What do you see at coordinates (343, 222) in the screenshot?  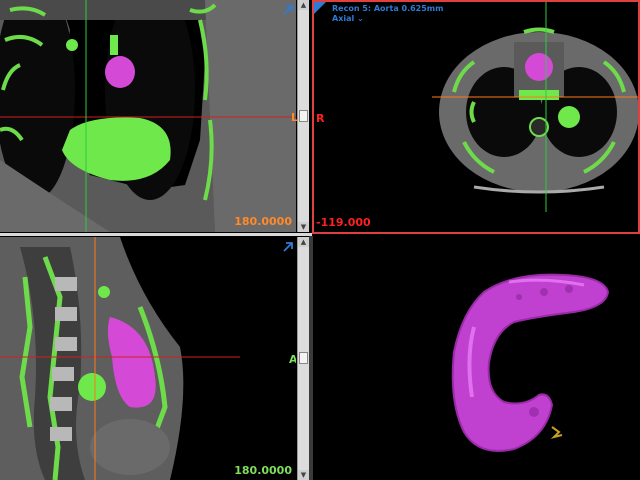 I see `axial-slice-value: -119.000` at bounding box center [343, 222].